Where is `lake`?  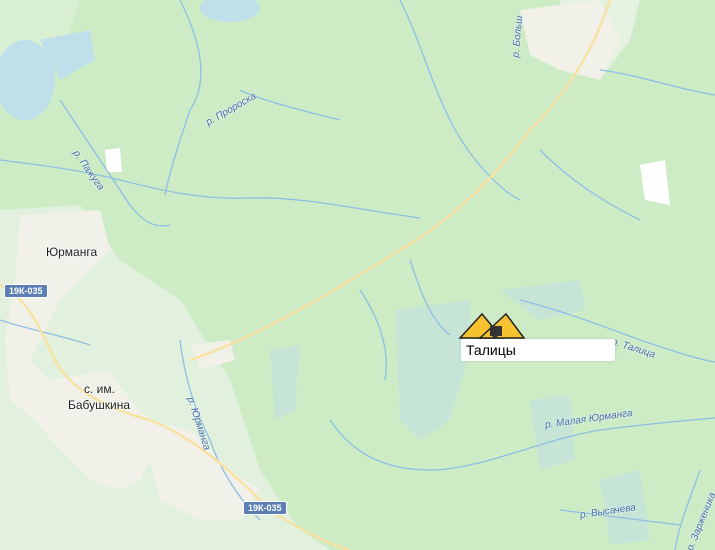 lake is located at coordinates (230, 11).